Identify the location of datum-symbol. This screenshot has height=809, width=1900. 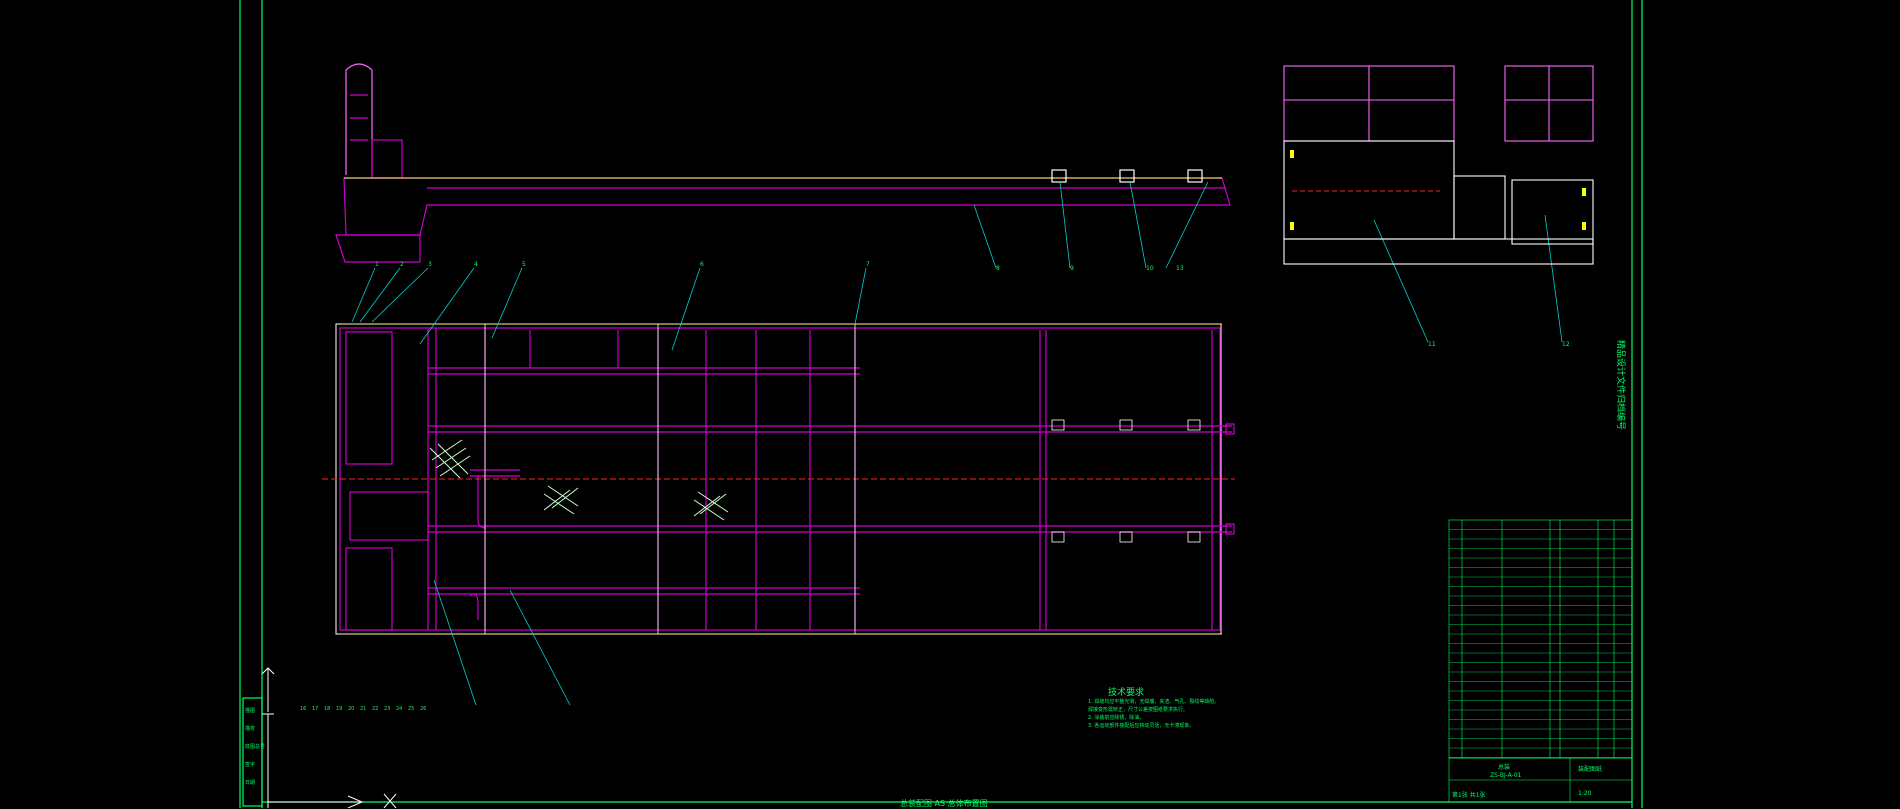
(329, 737).